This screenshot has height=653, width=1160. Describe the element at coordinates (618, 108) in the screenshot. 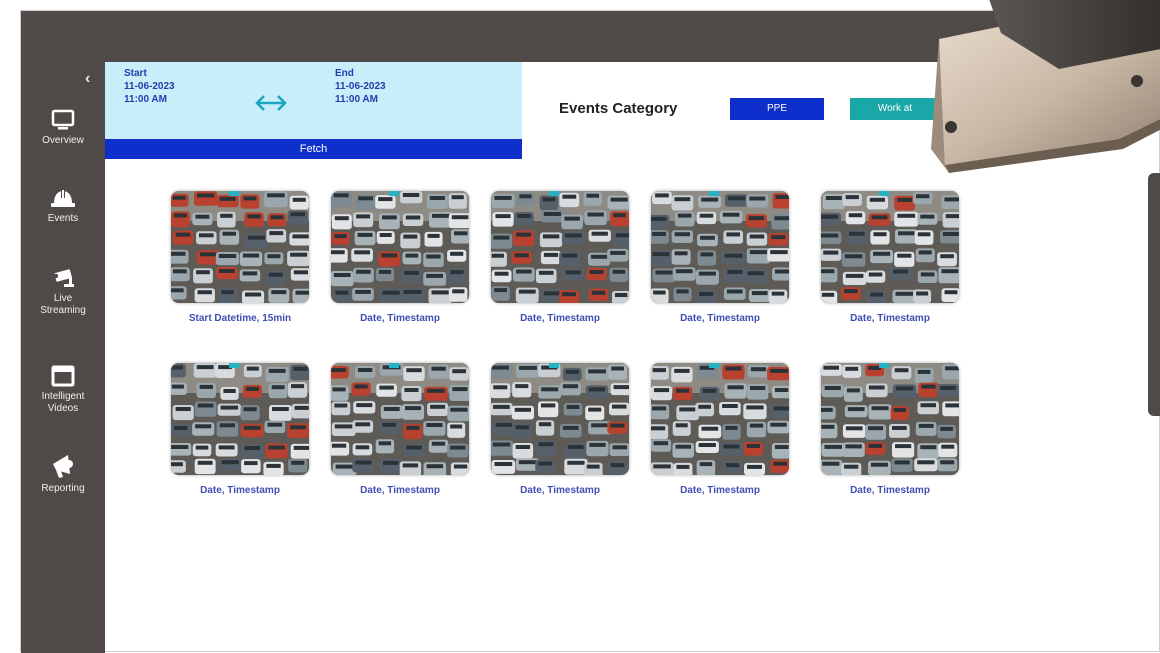

I see `events-category-title: Events Category` at that location.